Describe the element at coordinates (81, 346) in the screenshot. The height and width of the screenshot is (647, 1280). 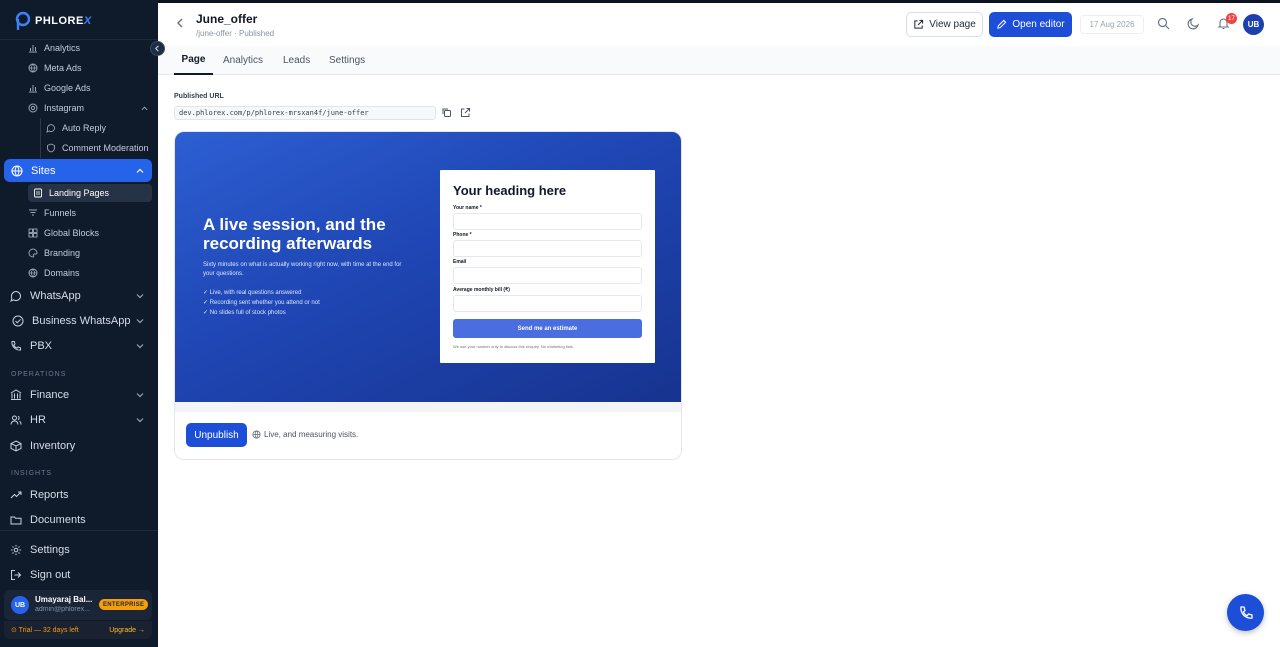
I see `sidebar-item-pbx: PBX` at that location.